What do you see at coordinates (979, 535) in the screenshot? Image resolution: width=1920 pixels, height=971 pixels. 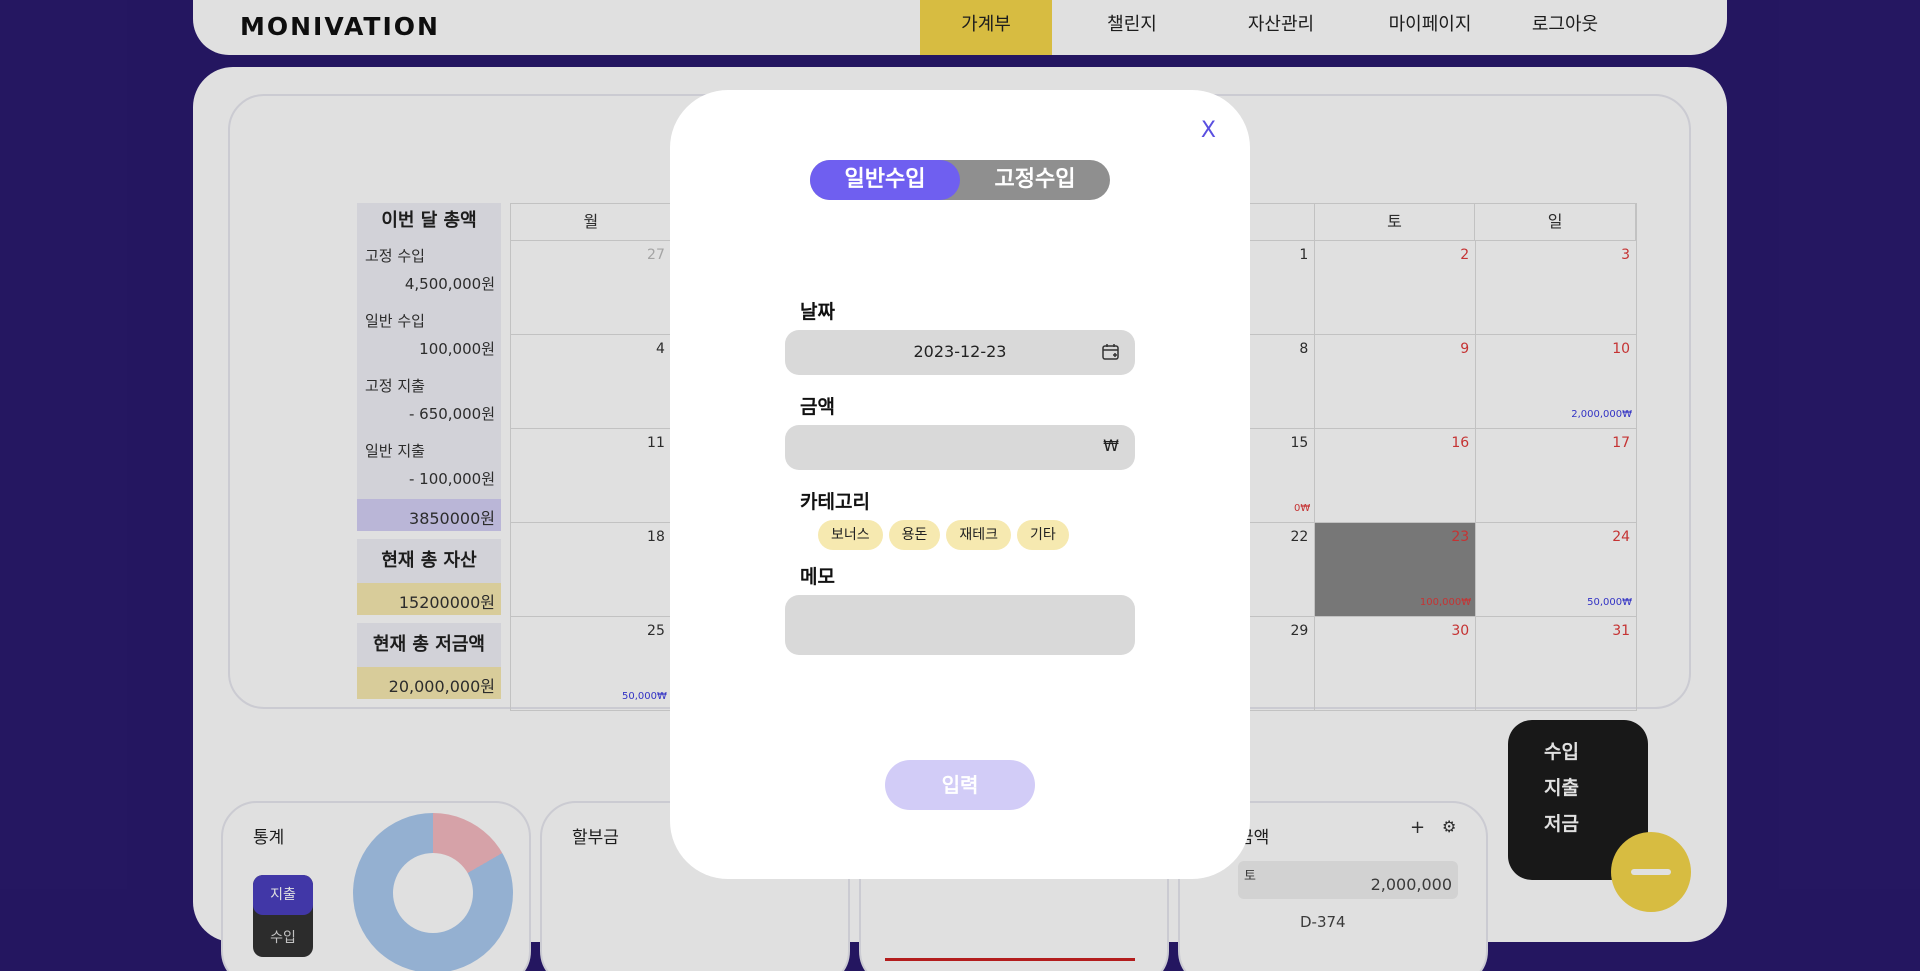 I see `category-chip-investment: 재테크` at bounding box center [979, 535].